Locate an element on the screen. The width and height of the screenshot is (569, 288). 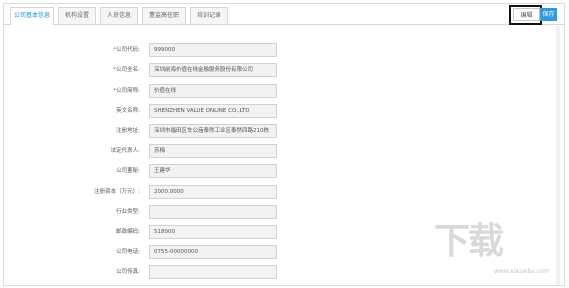
field-label: 英文名称: is located at coordinates (128, 111).